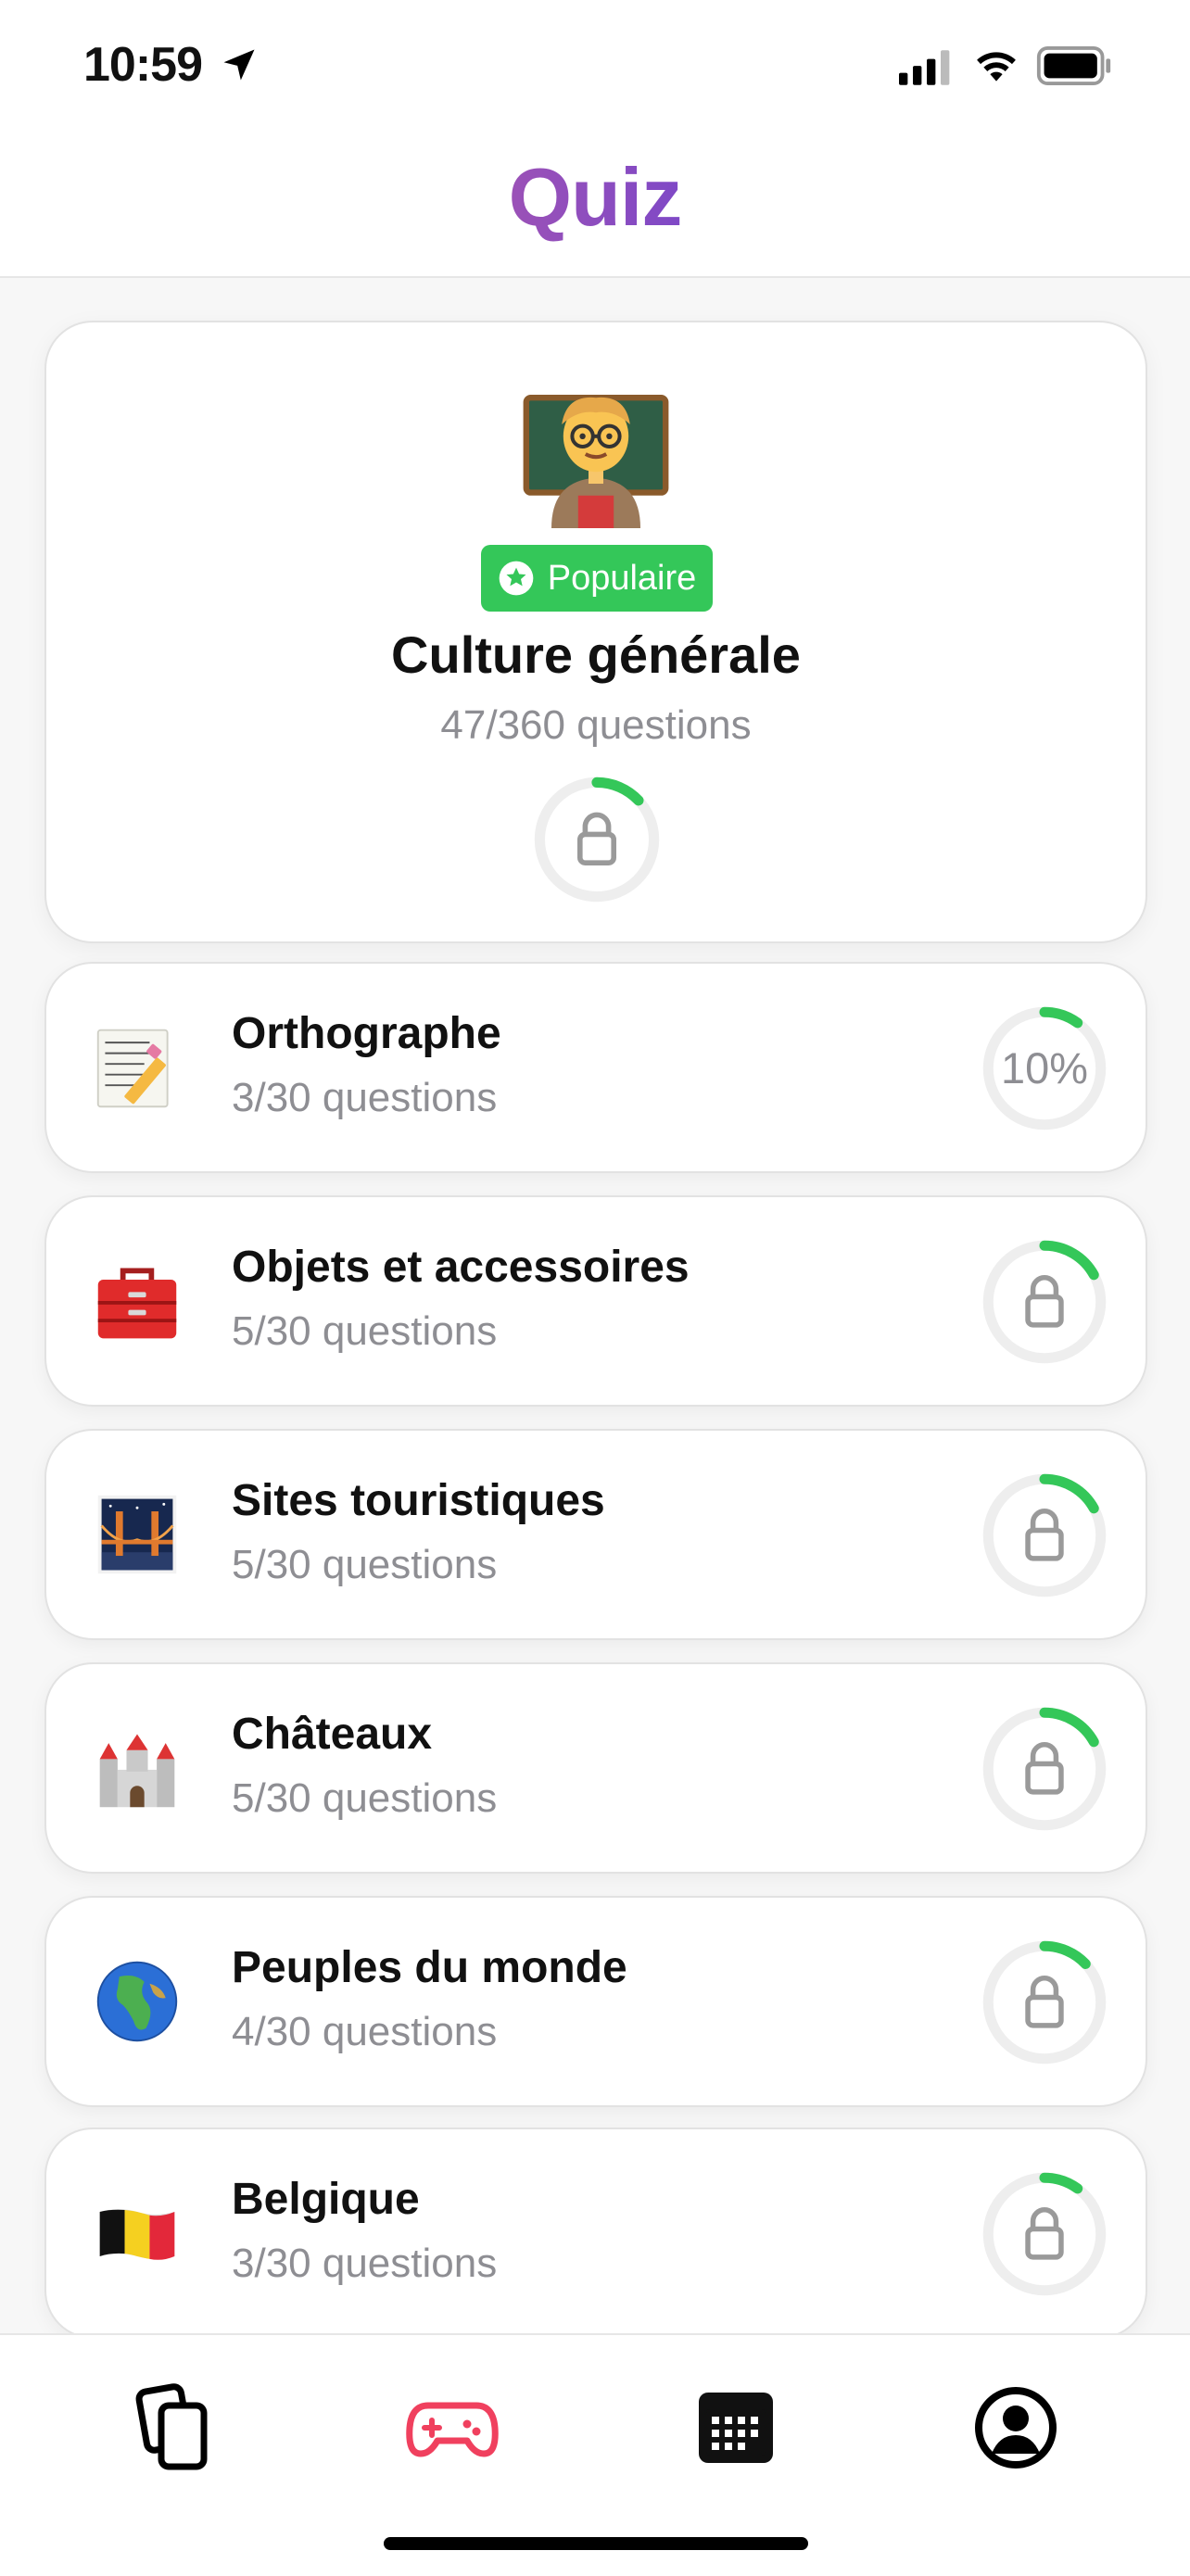  Describe the element at coordinates (595, 1534) in the screenshot. I see `category-card-sites: Sites touristiques 5/30 questions` at that location.